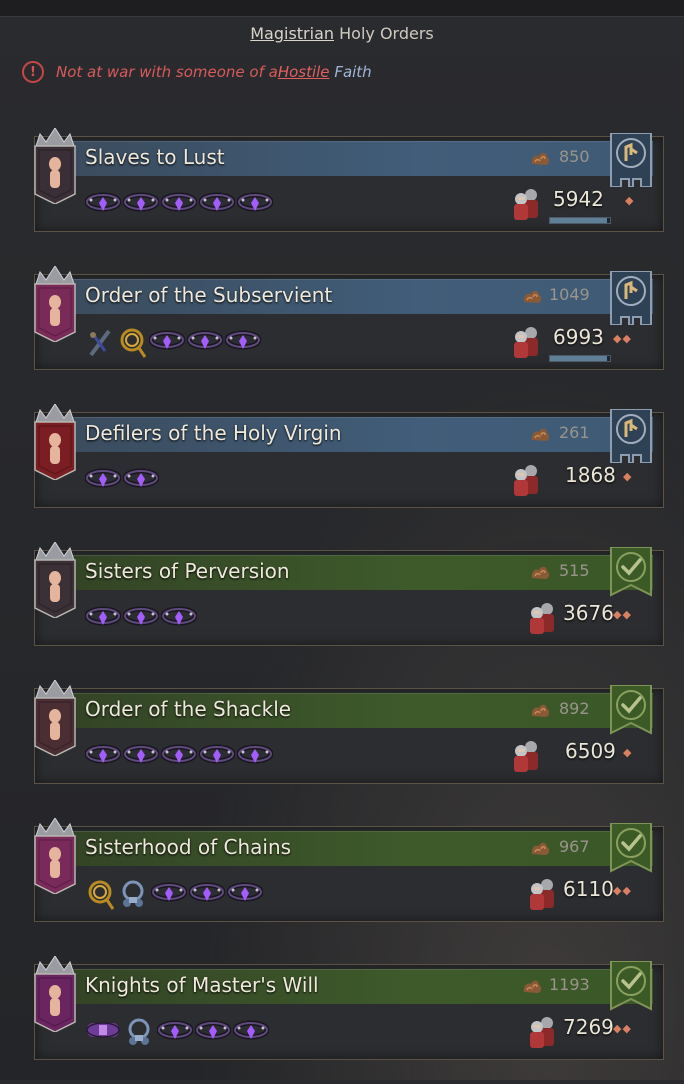  I want to click on hire-cost: 261, so click(574, 432).